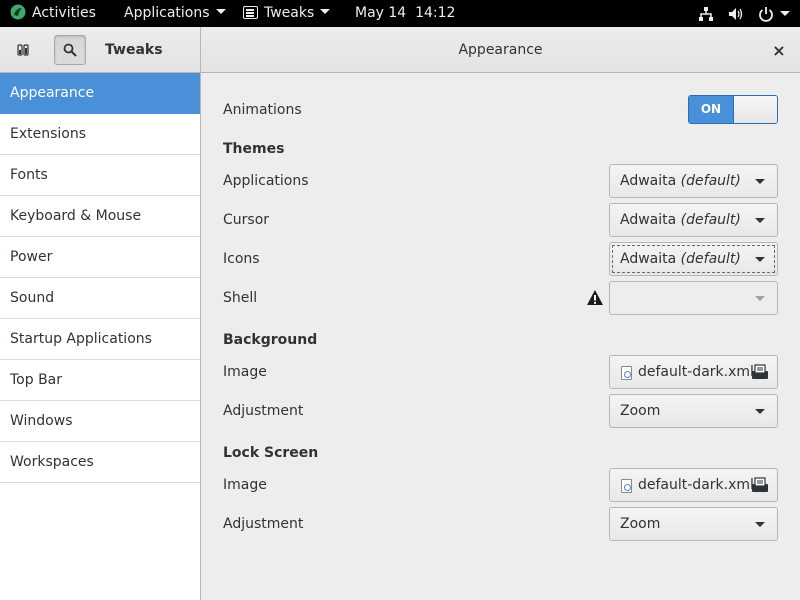 The height and width of the screenshot is (600, 800). What do you see at coordinates (693, 298) in the screenshot?
I see `shell-theme-dropdown` at bounding box center [693, 298].